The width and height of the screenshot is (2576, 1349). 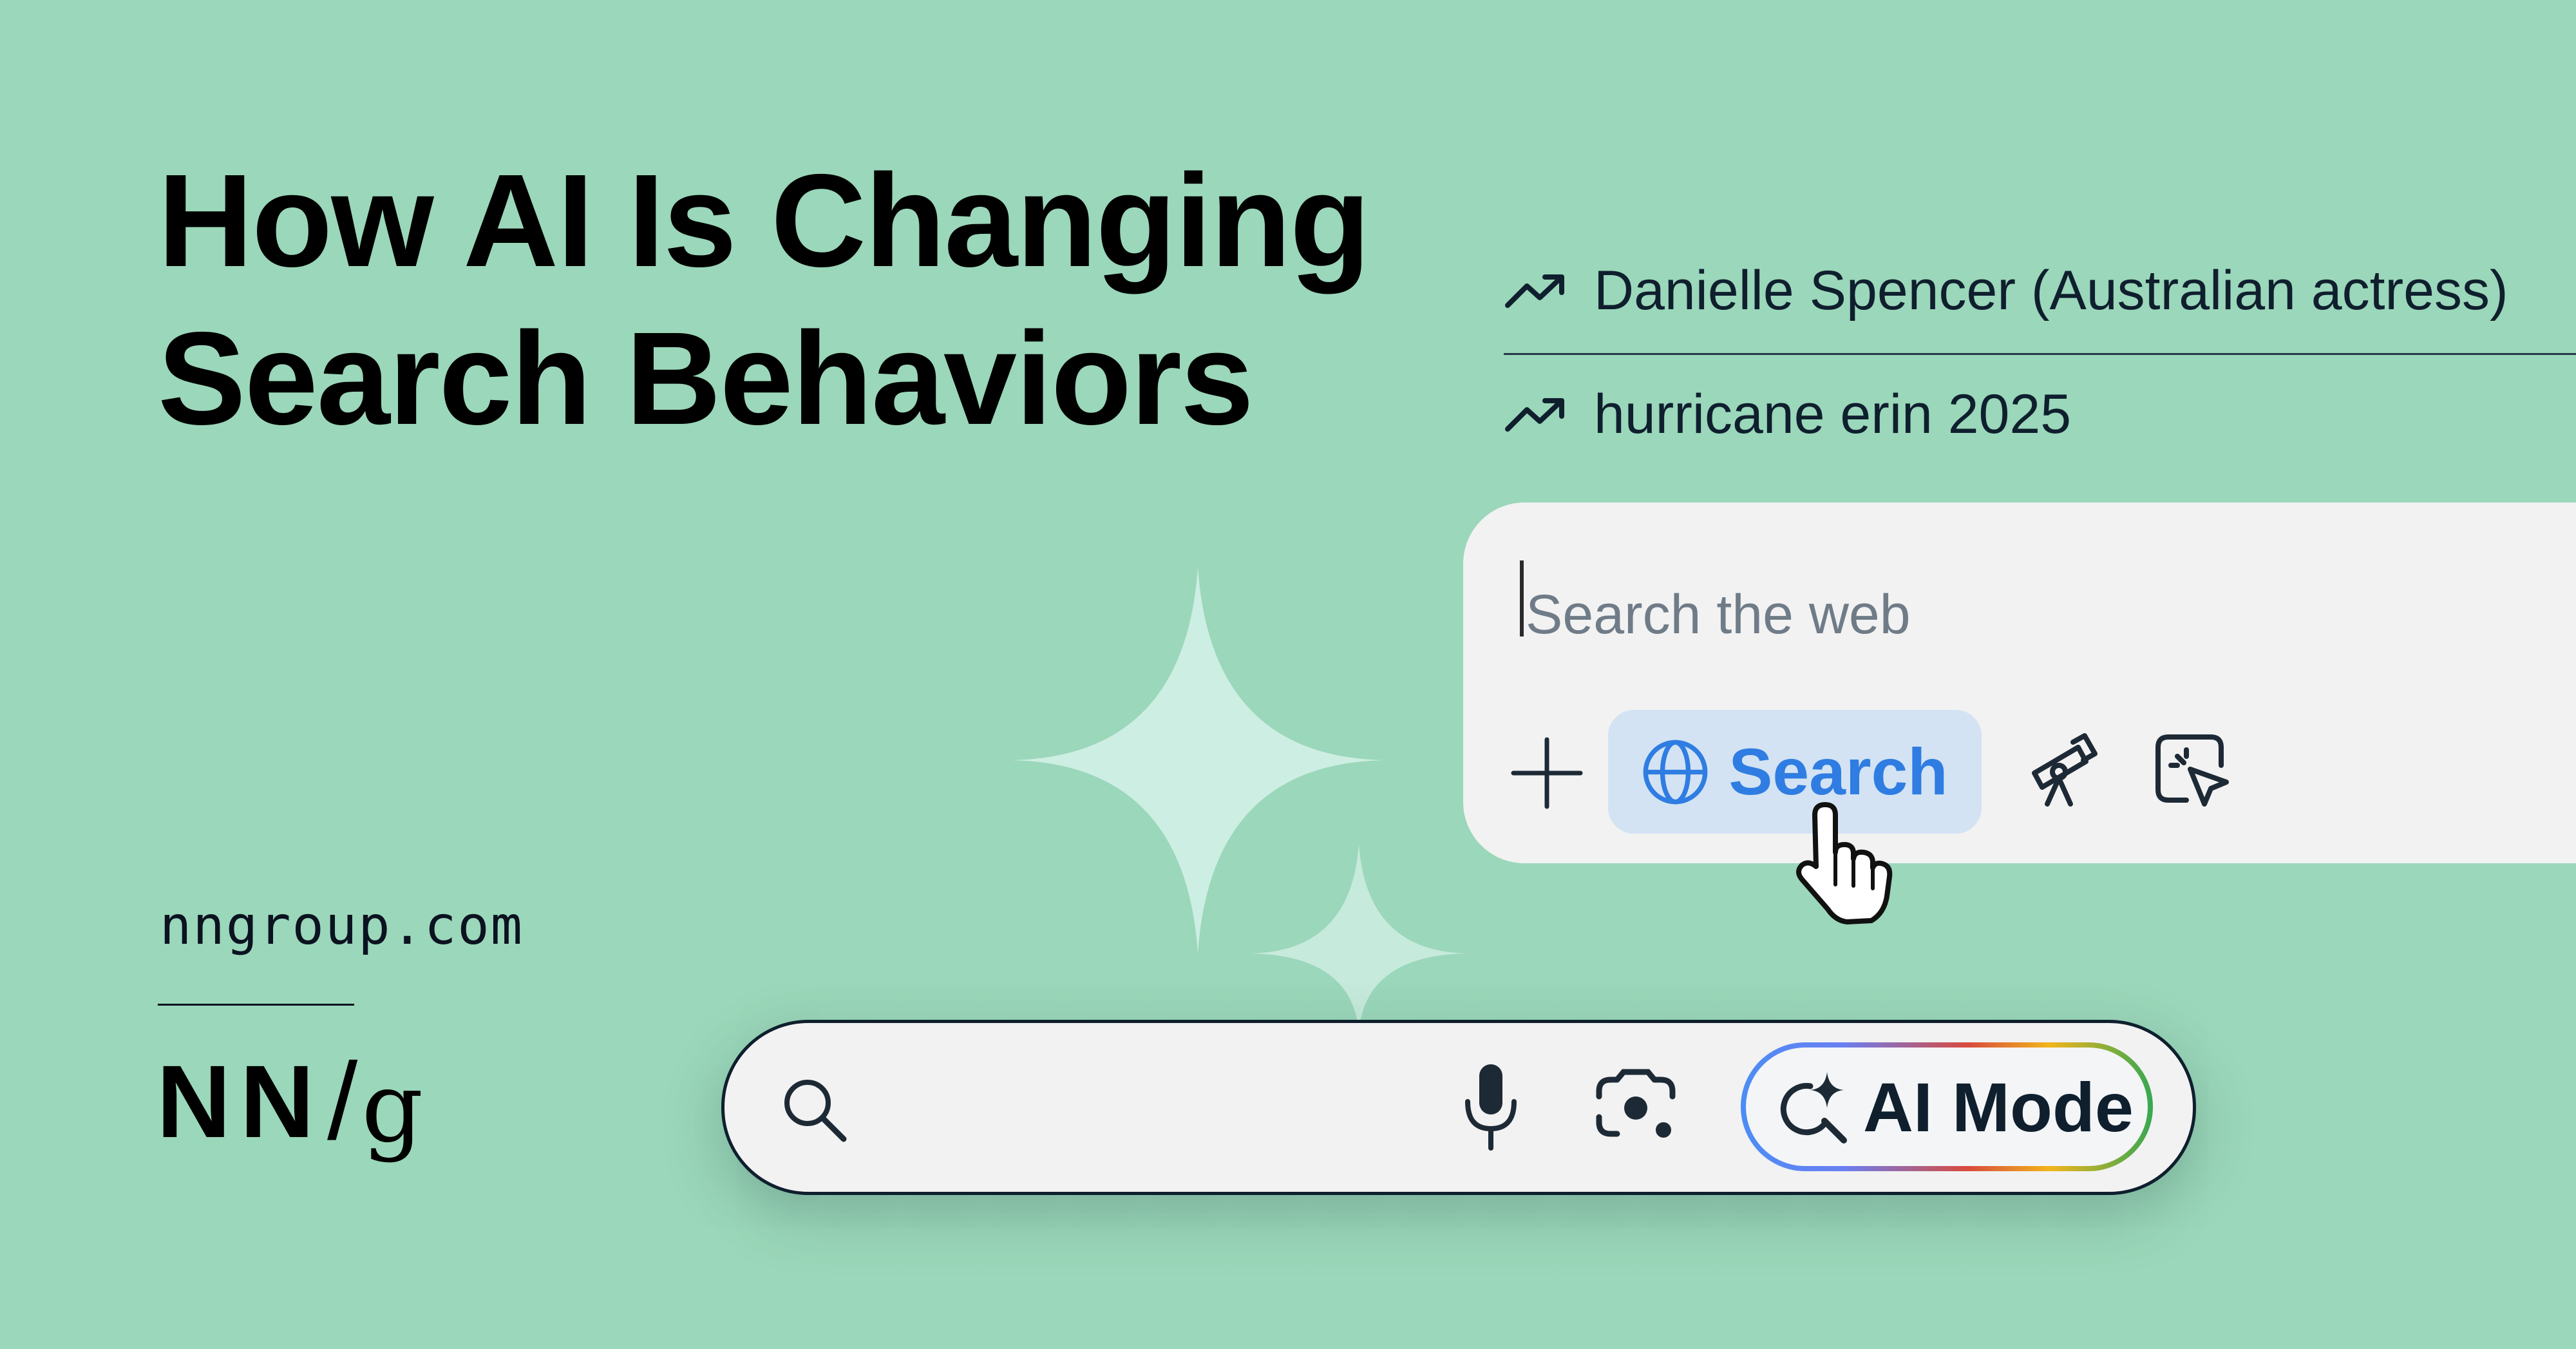 What do you see at coordinates (1547, 773) in the screenshot?
I see `plus-icon` at bounding box center [1547, 773].